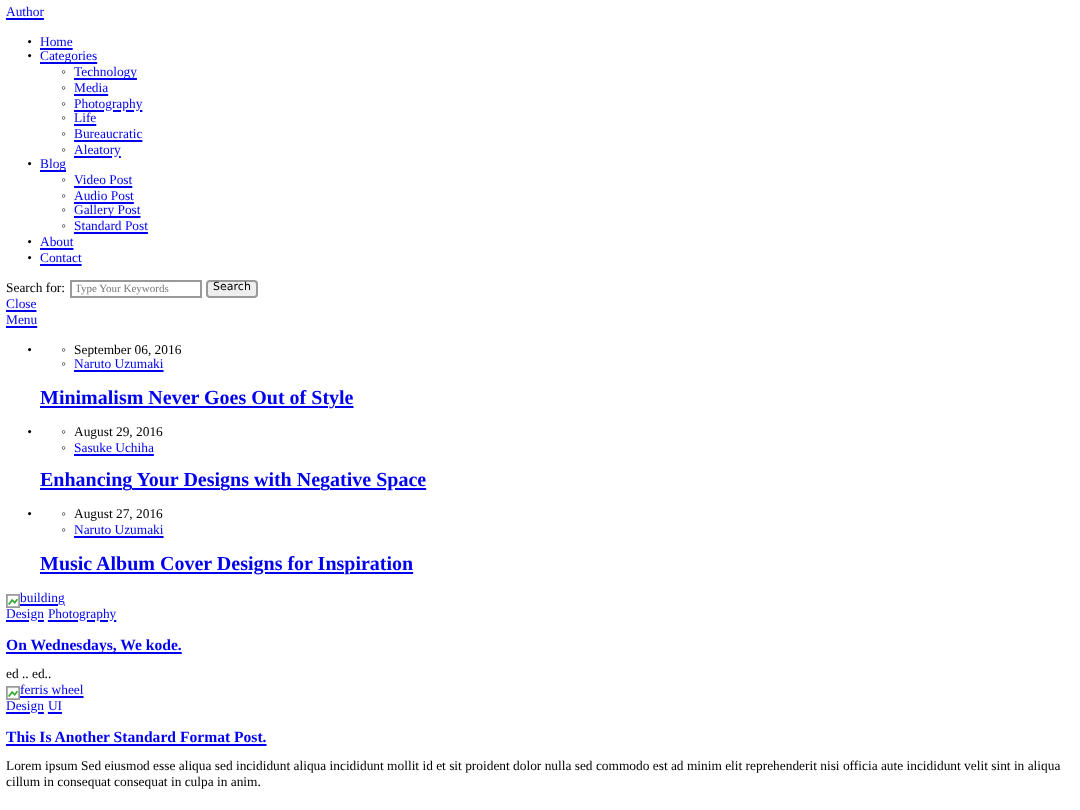 This screenshot has width=1080, height=810. I want to click on post-title-link: Minimalism Never Goes Out of Style, so click(197, 399).